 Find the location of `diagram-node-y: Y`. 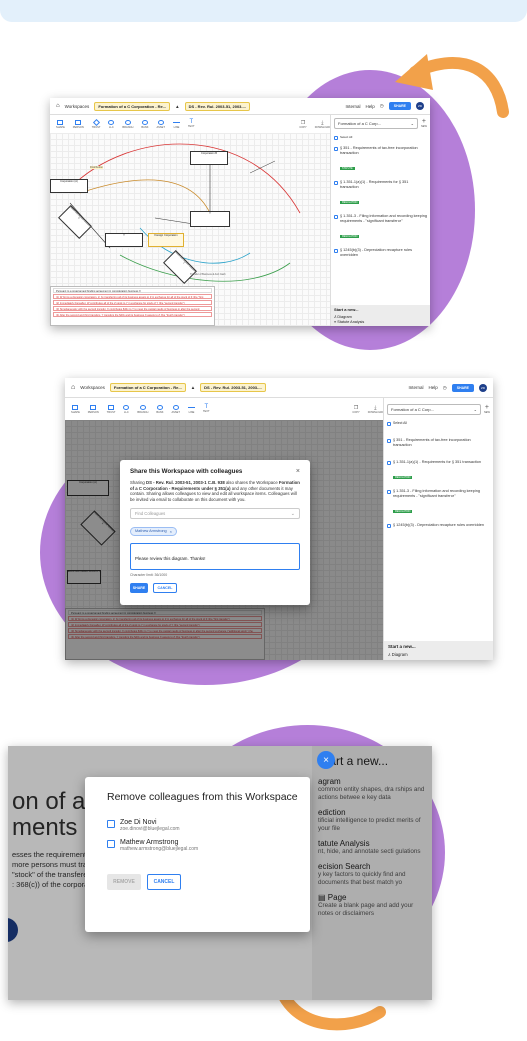

diagram-node-y: Y is located at coordinates (210, 219).